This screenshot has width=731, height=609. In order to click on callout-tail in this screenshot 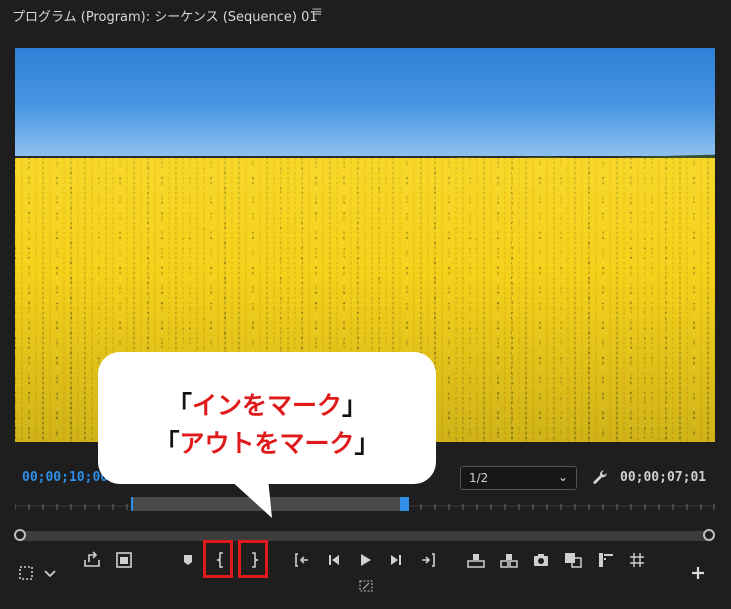, I will do `click(250, 498)`.